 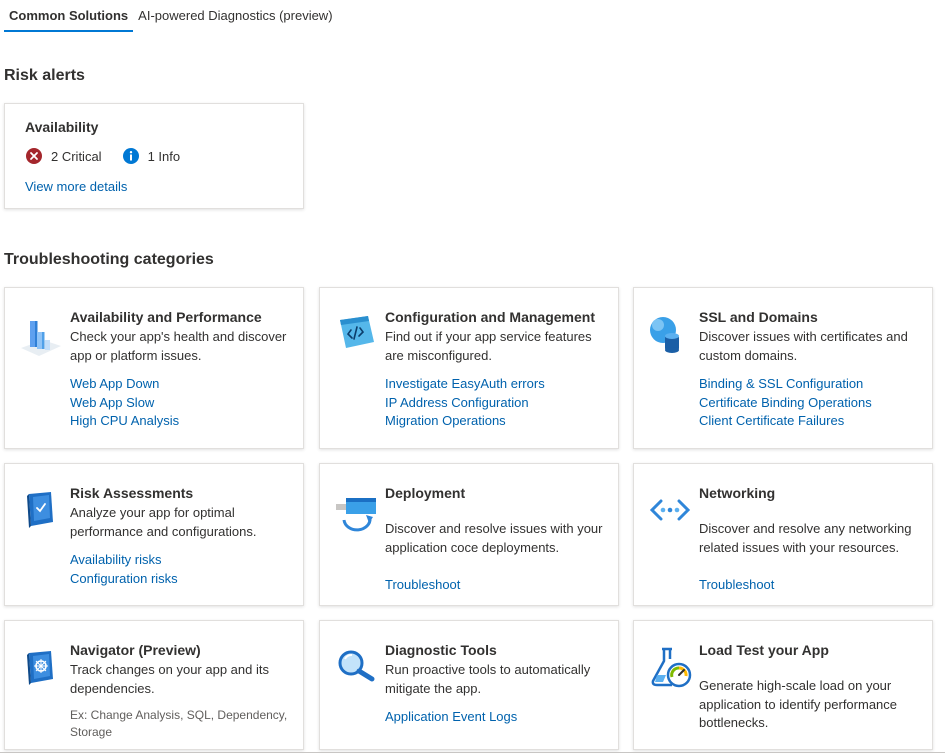 What do you see at coordinates (810, 403) in the screenshot?
I see `certificate-binding-operations-link: Certificate Binding Operations` at bounding box center [810, 403].